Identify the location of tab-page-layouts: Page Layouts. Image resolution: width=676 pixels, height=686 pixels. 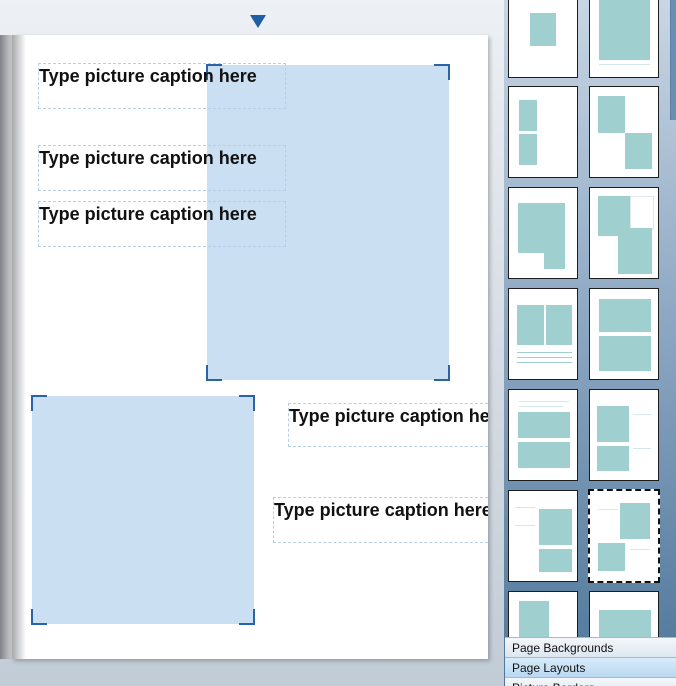
(590, 667).